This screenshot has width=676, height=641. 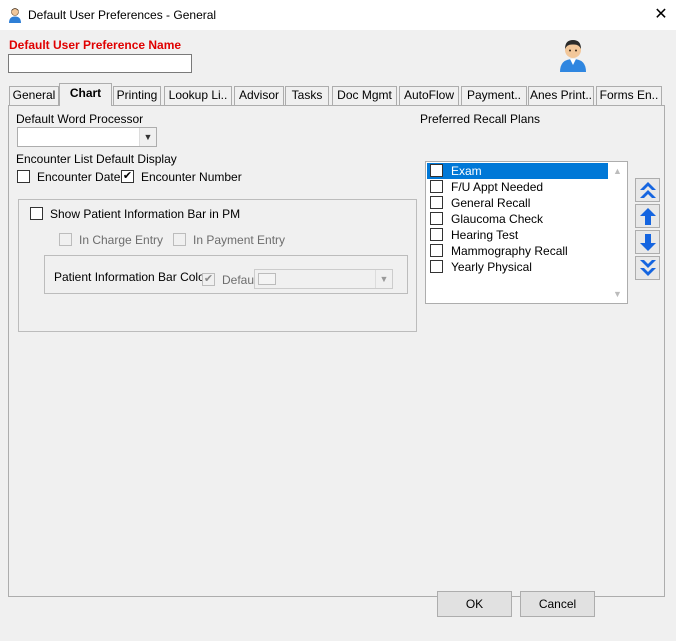 I want to click on tab-doc-mgmt: Doc Mgmt, so click(x=364, y=95).